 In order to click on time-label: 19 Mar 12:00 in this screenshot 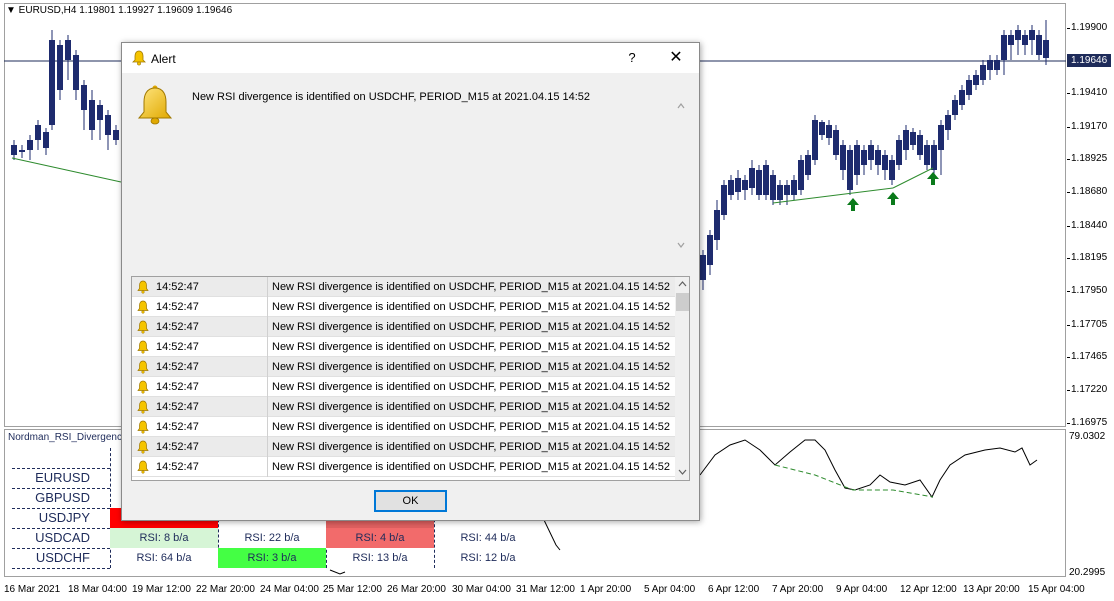, I will do `click(161, 589)`.